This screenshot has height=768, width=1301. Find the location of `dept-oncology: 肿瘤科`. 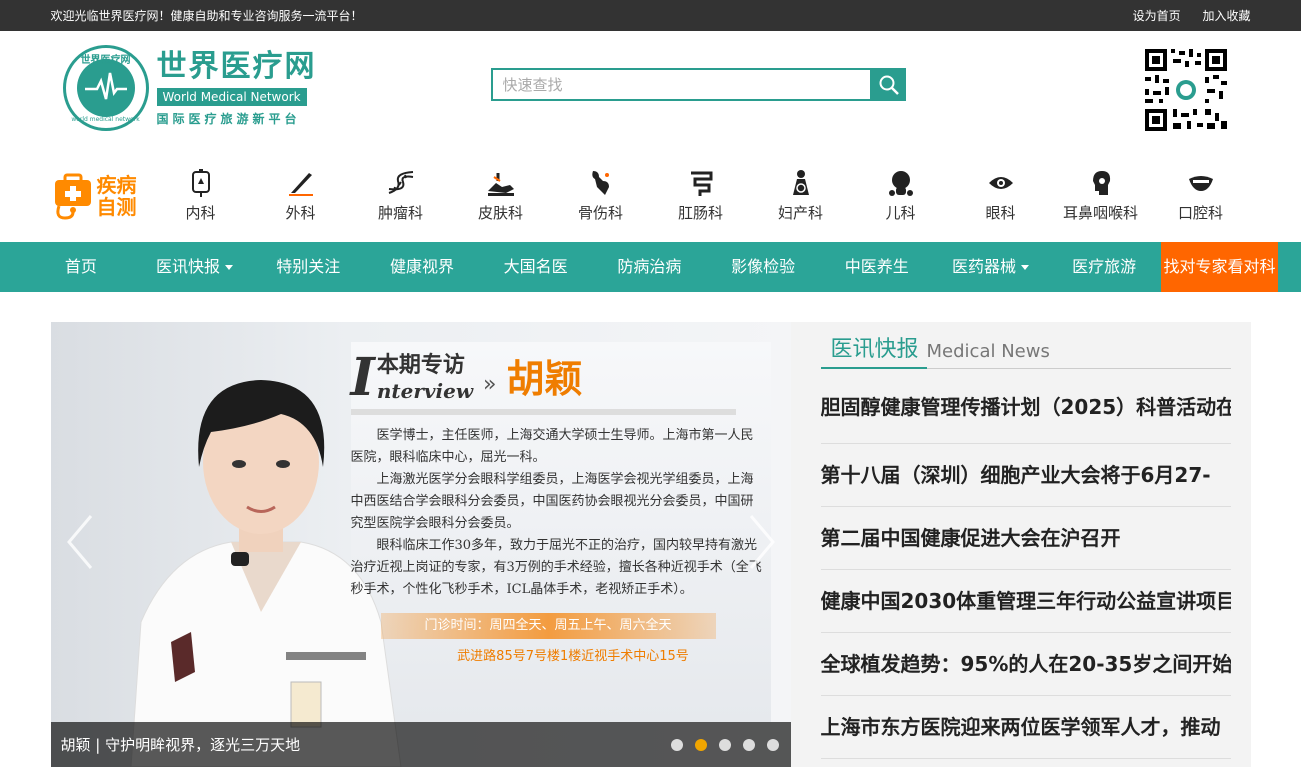

dept-oncology: 肿瘤科 is located at coordinates (401, 195).